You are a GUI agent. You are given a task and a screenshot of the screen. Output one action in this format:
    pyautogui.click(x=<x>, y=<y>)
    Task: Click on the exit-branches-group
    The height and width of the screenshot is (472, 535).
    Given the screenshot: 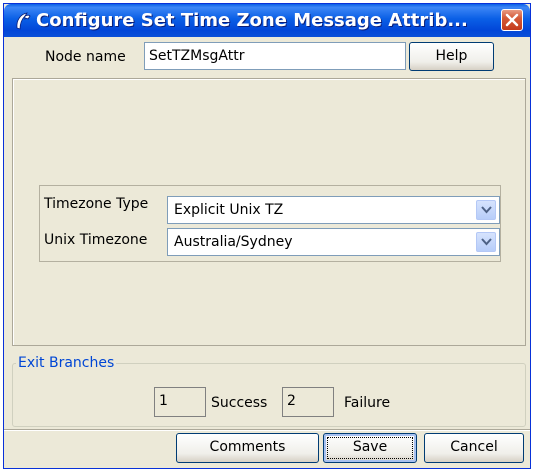 What is the action you would take?
    pyautogui.click(x=269, y=395)
    